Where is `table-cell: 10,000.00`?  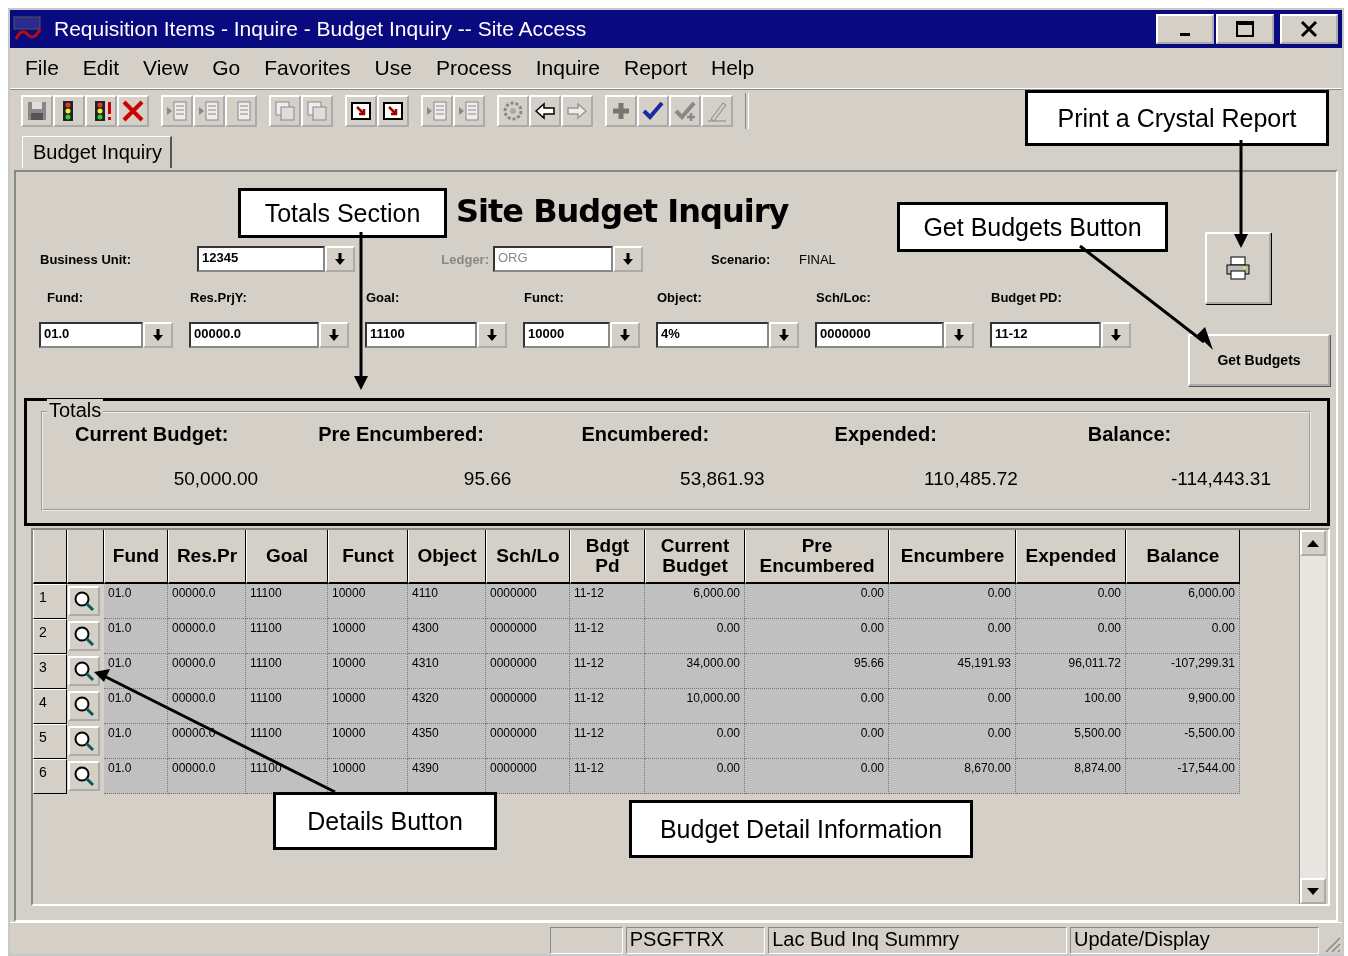
table-cell: 10,000.00 is located at coordinates (695, 706).